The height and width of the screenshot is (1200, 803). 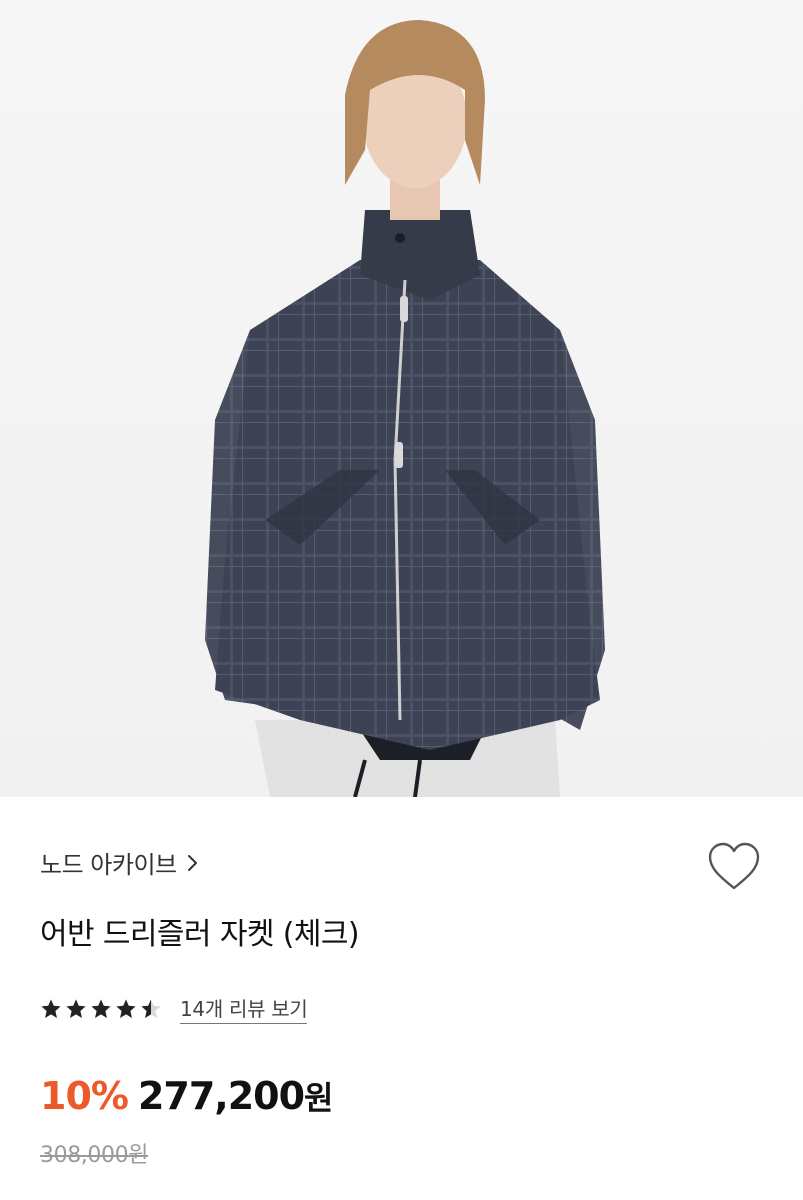 What do you see at coordinates (174, 1008) in the screenshot?
I see `rating-row: 14개 리뷰 보기` at bounding box center [174, 1008].